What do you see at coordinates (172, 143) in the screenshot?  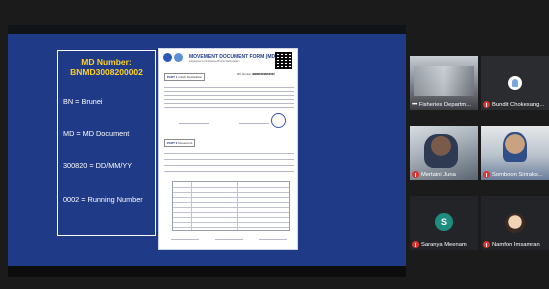 I see `part2-label: PART 2` at bounding box center [172, 143].